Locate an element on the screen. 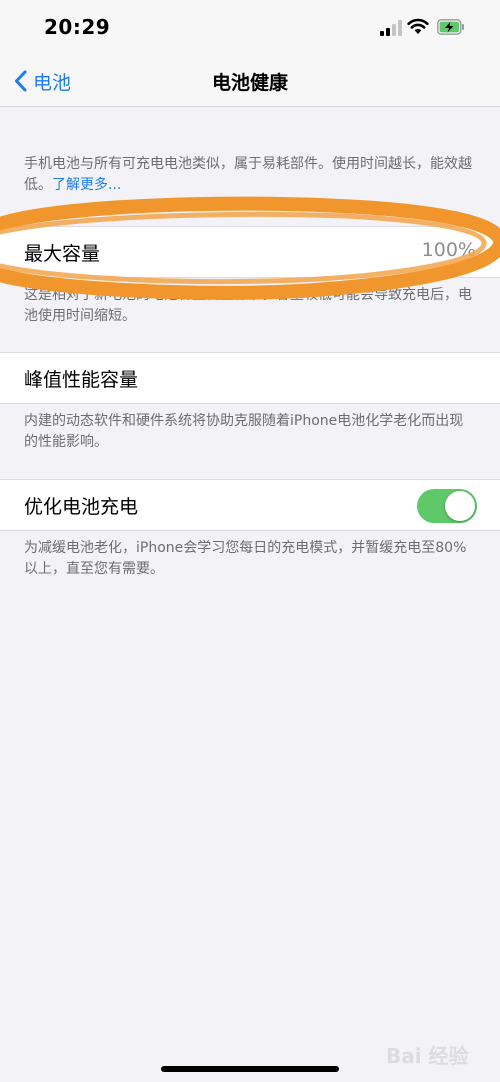  toggle-knob is located at coordinates (460, 506).